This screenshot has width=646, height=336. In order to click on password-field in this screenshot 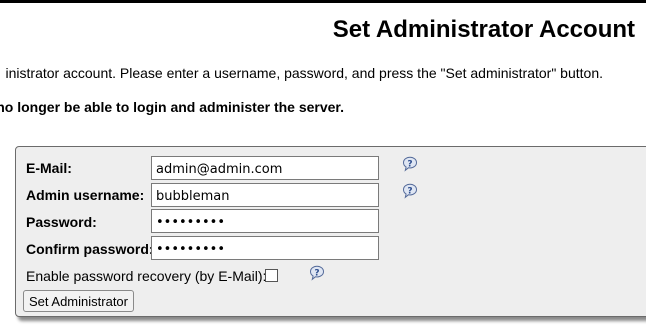, I will do `click(265, 221)`.